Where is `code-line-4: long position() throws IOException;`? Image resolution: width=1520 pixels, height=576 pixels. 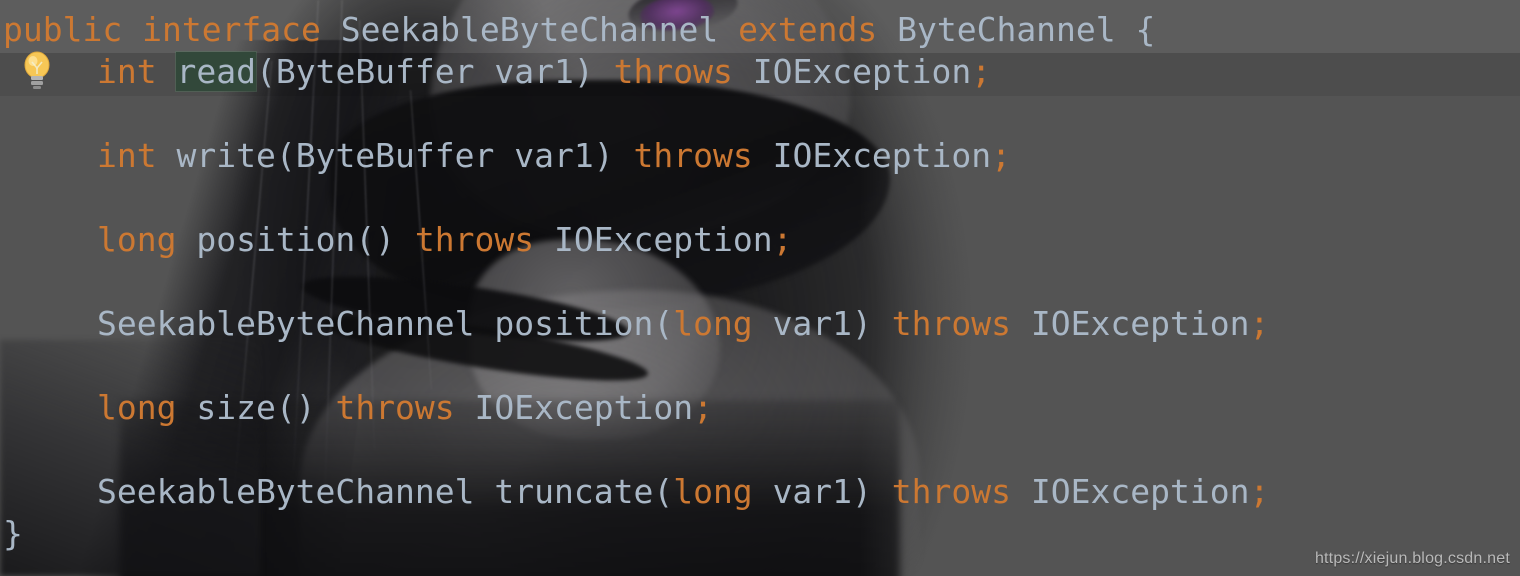 code-line-4: long position() throws IOException; is located at coordinates (760, 240).